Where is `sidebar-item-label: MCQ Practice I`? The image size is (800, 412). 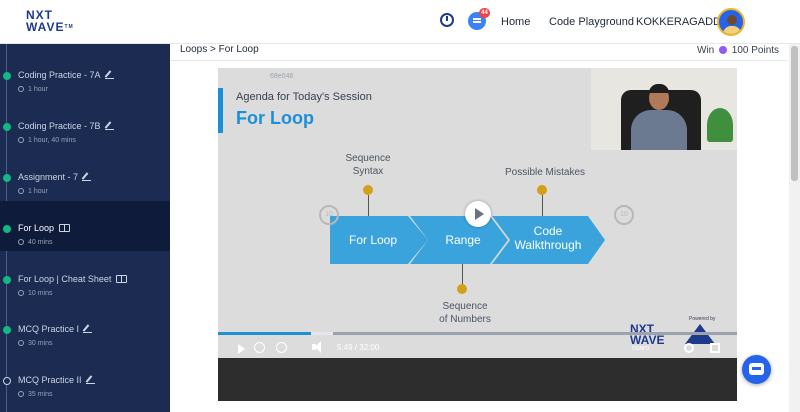 sidebar-item-label: MCQ Practice I is located at coordinates (49, 329).